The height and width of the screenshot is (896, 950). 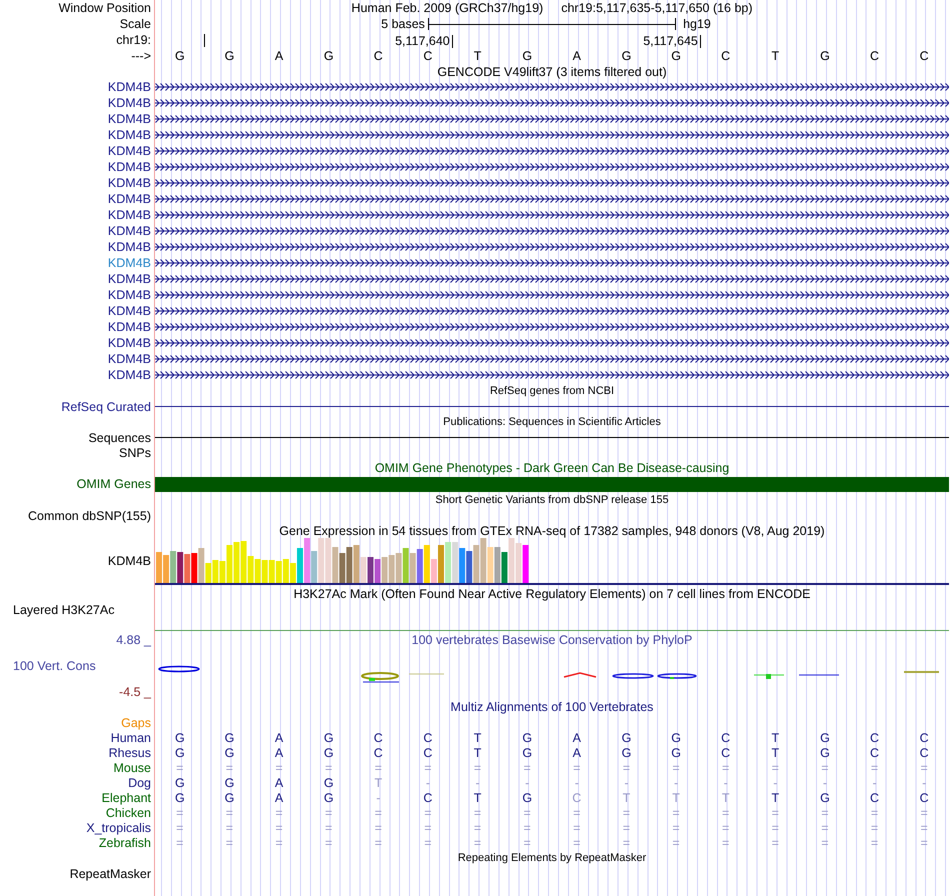 What do you see at coordinates (552, 484) in the screenshot?
I see `omim-feature-bar` at bounding box center [552, 484].